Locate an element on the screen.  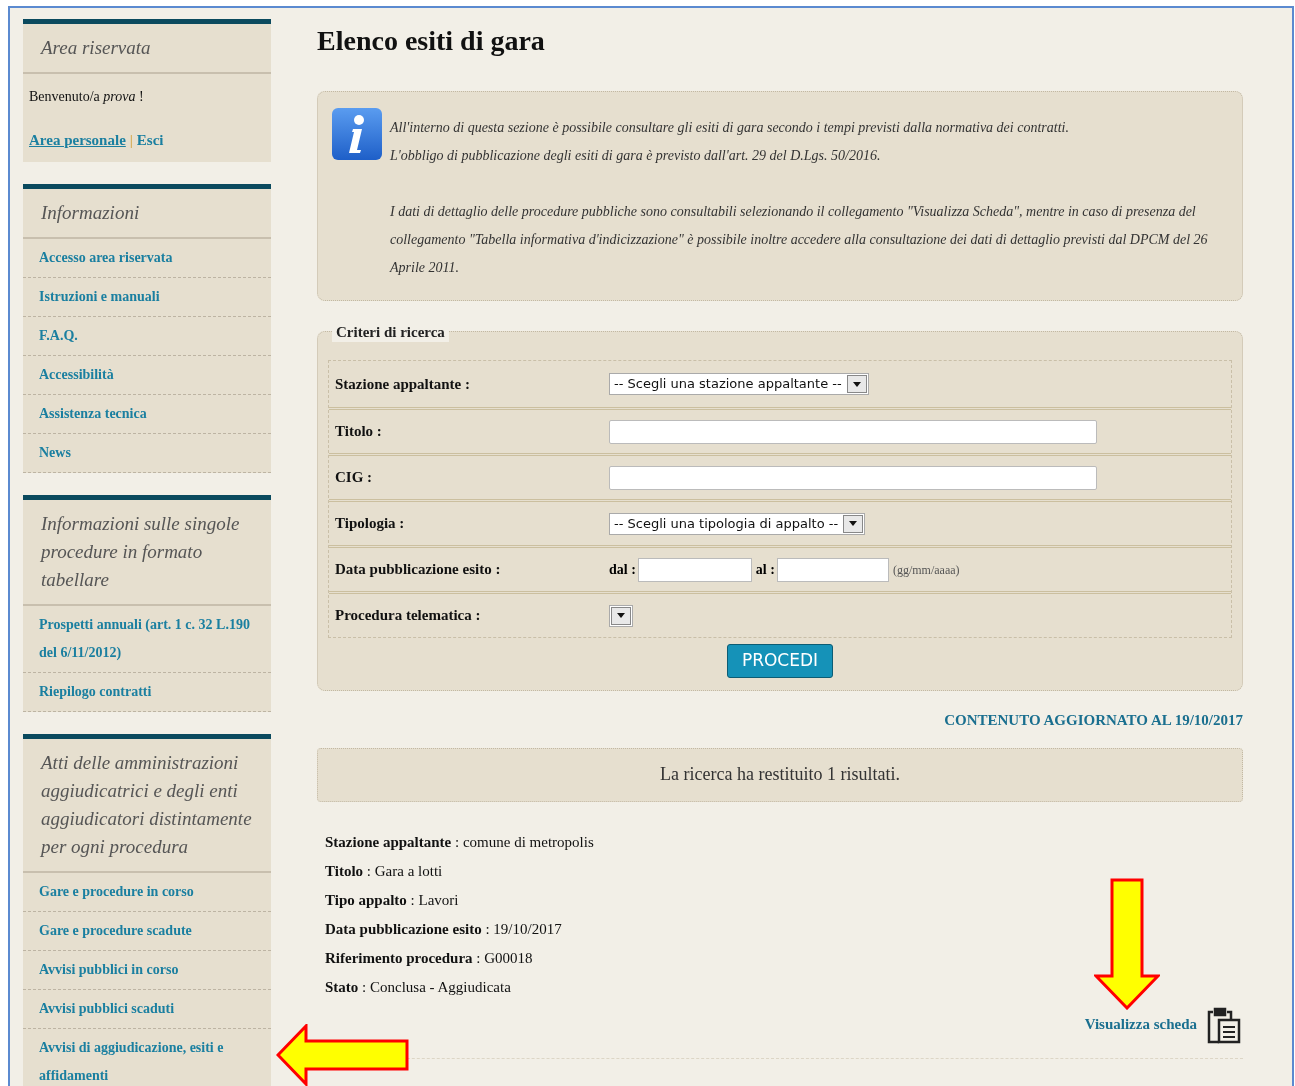
menu-link: Accesso area riservata is located at coordinates (148, 257).